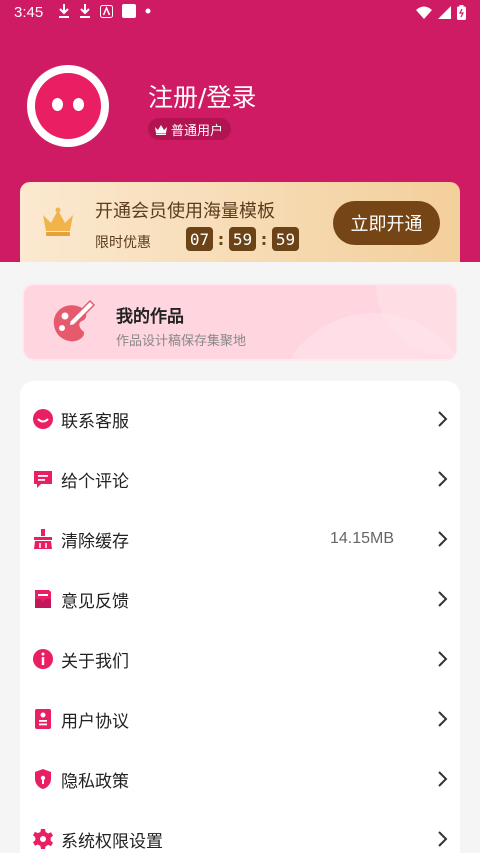 The height and width of the screenshot is (853, 480). I want to click on menu-item-user-agreement: 用户协议, so click(240, 719).